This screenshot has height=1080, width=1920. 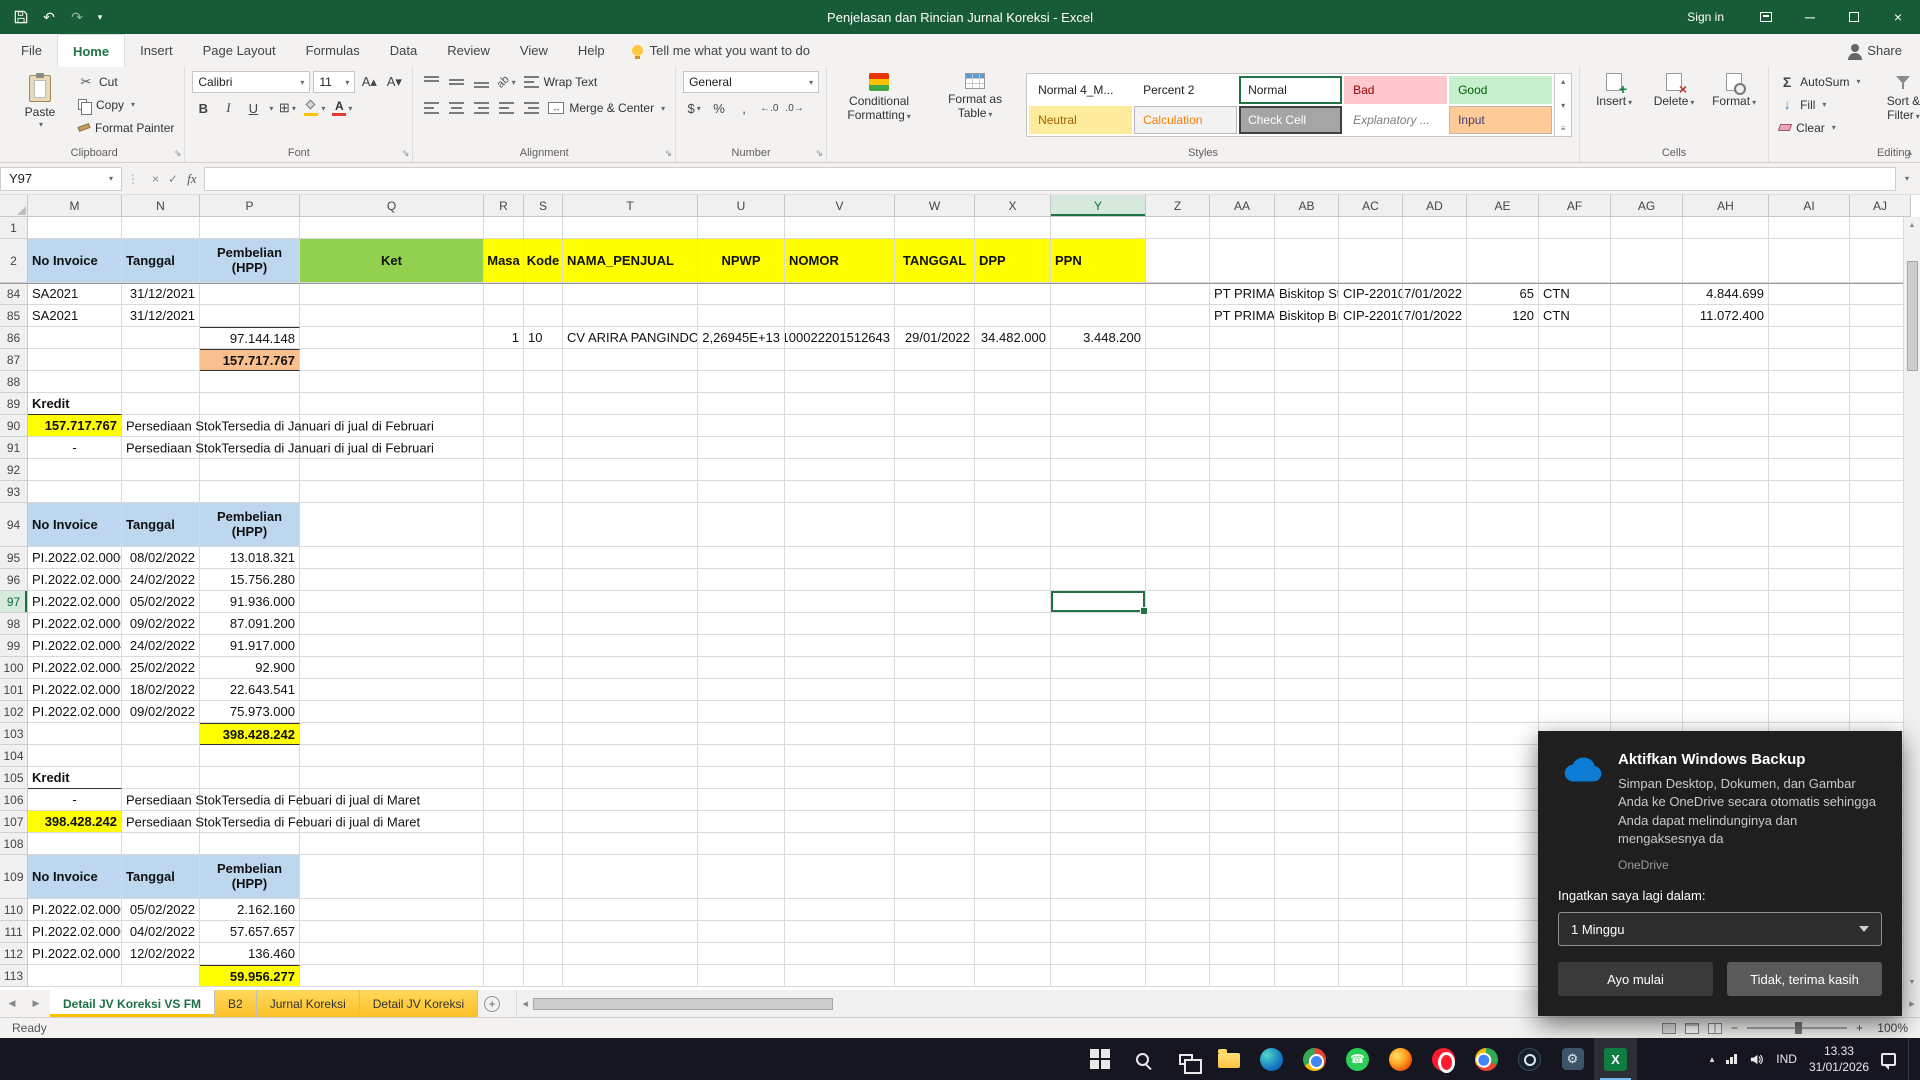 What do you see at coordinates (1809, 580) in the screenshot?
I see `cell-AI96` at bounding box center [1809, 580].